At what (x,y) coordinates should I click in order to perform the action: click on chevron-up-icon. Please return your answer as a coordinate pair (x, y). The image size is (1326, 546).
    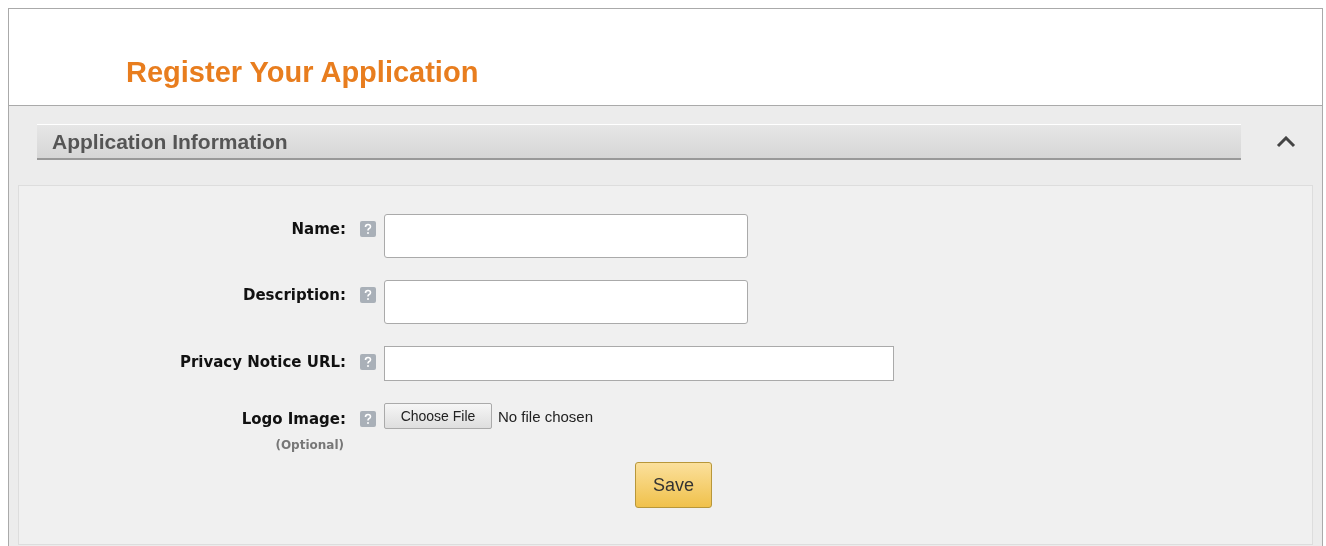
    Looking at the image, I should click on (1286, 142).